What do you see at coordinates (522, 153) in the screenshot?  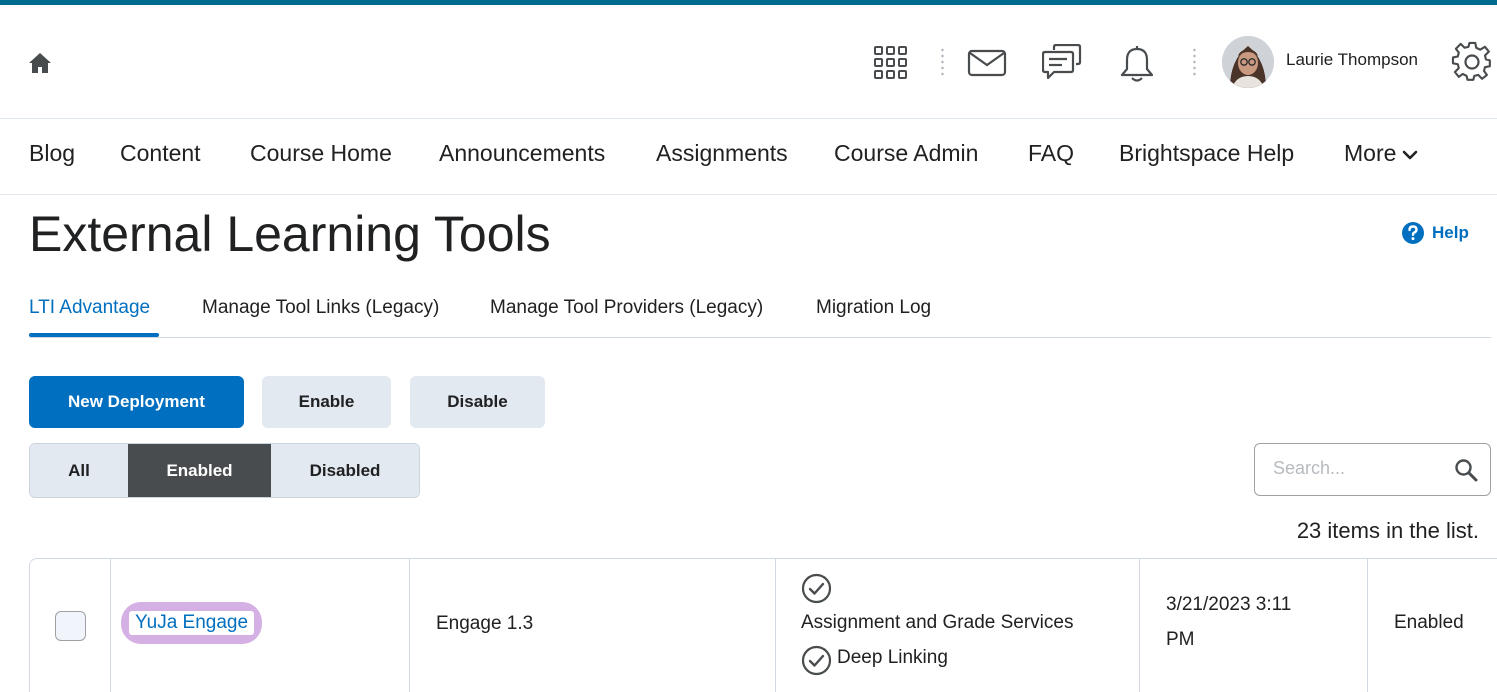 I see `nav-announcements: Announcements` at bounding box center [522, 153].